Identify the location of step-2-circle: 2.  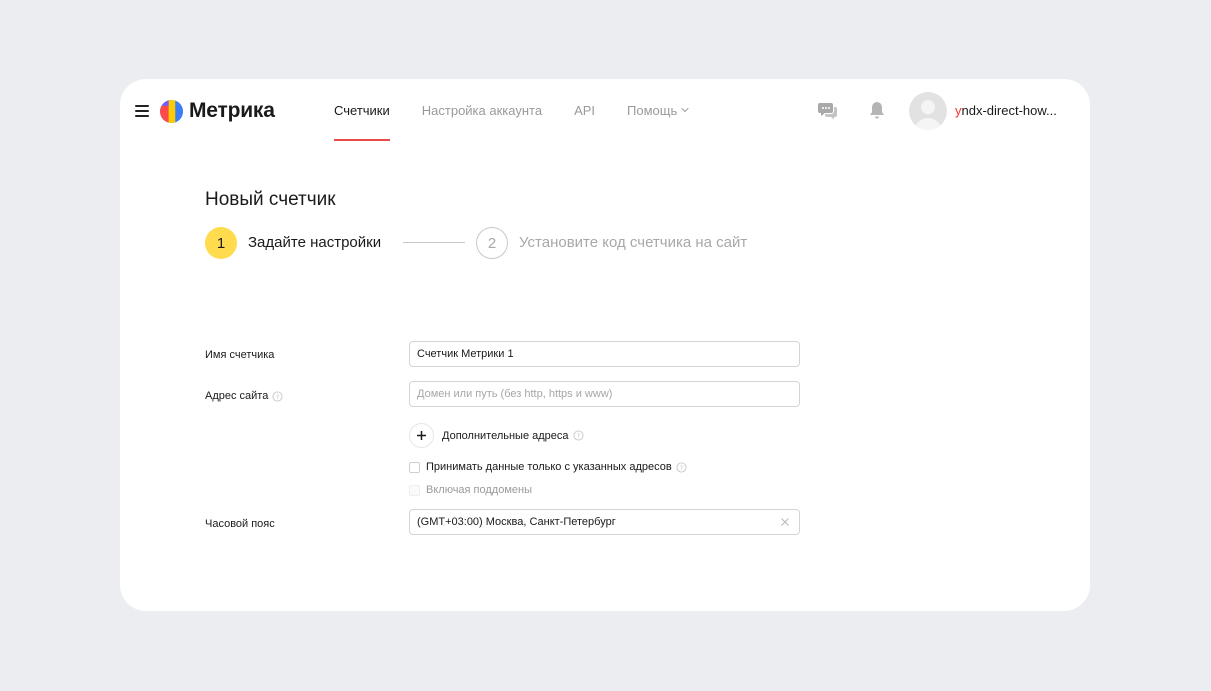
(492, 243).